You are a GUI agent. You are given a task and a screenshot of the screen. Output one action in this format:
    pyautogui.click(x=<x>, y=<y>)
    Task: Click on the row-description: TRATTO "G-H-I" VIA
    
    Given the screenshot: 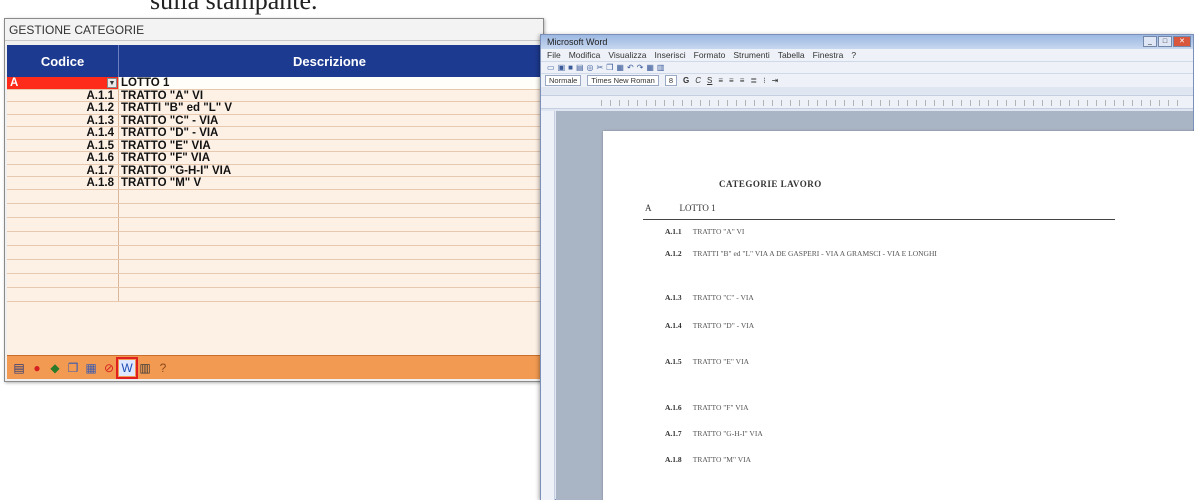 What is the action you would take?
    pyautogui.click(x=176, y=170)
    